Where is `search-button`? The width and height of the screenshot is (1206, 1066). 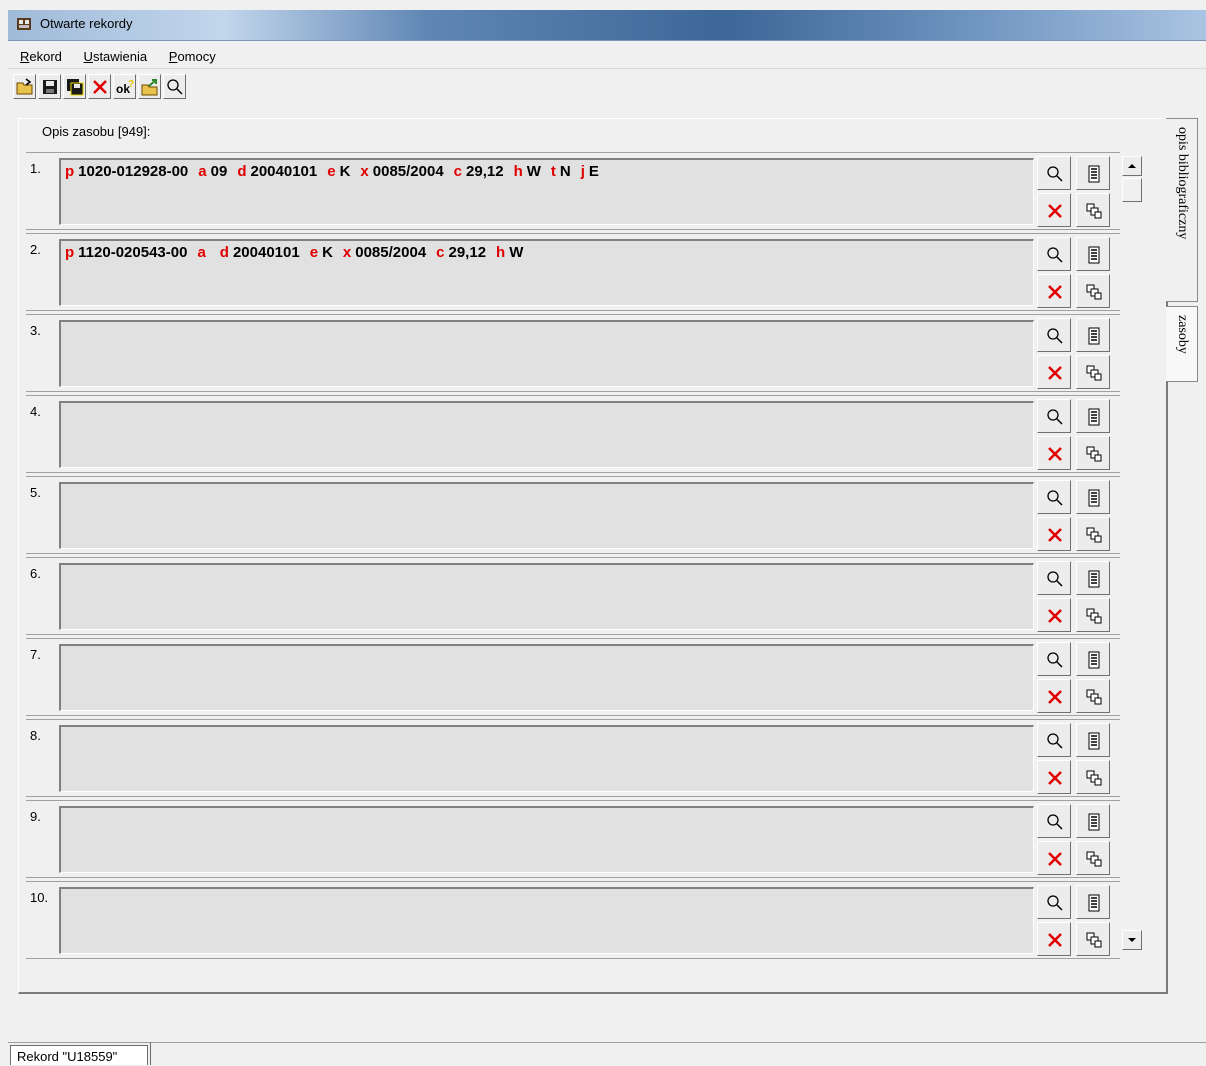
search-button is located at coordinates (174, 86).